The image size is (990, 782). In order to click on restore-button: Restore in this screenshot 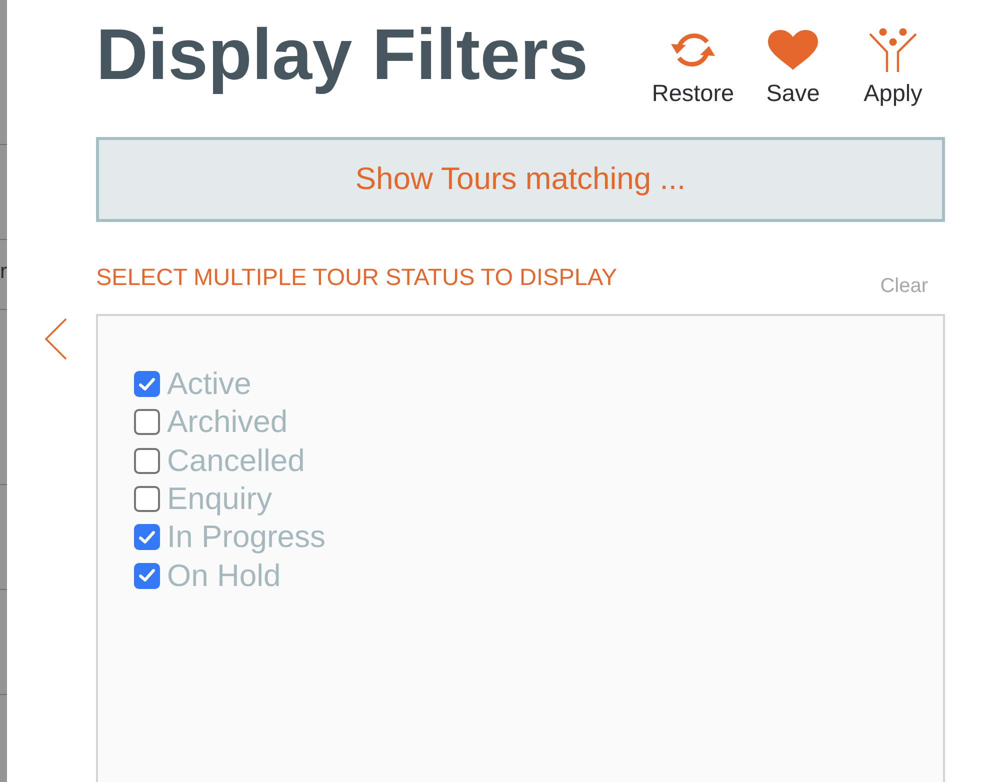, I will do `click(693, 67)`.